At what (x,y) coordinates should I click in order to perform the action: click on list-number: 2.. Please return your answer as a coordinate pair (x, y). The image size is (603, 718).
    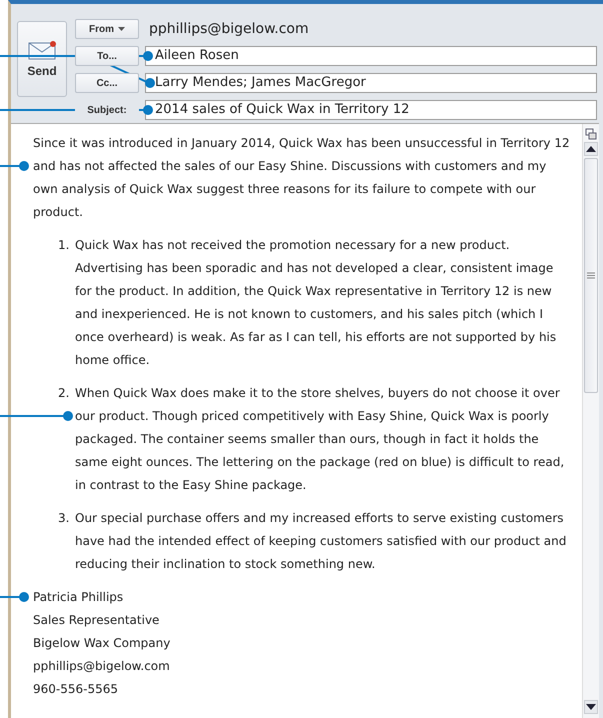
    Looking at the image, I should click on (64, 393).